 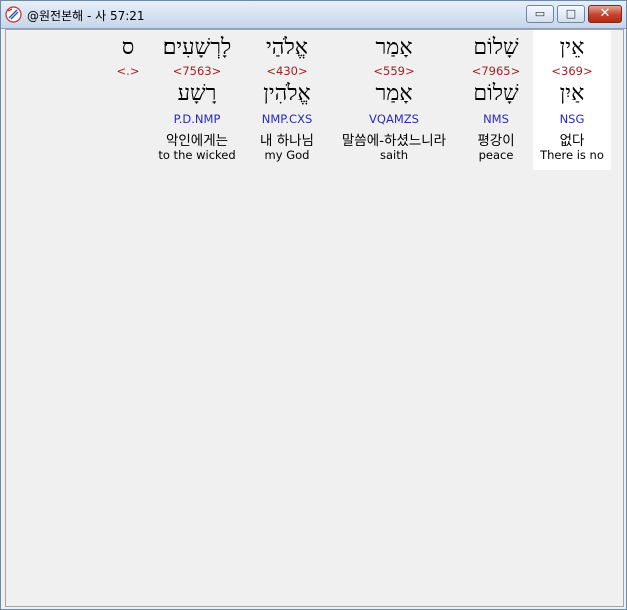 What do you see at coordinates (394, 93) in the screenshot?
I see `hebrew-lemma: אָמַר` at bounding box center [394, 93].